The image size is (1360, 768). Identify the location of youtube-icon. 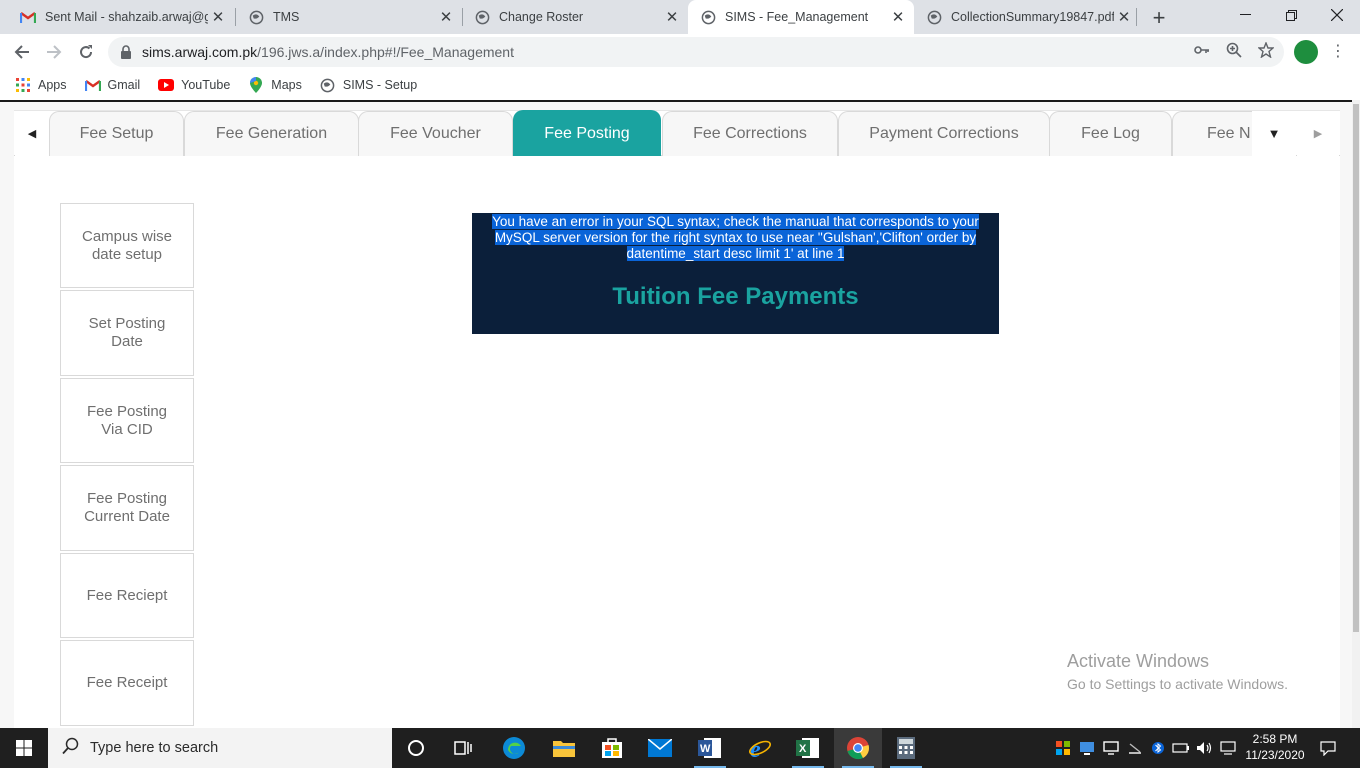
(166, 85).